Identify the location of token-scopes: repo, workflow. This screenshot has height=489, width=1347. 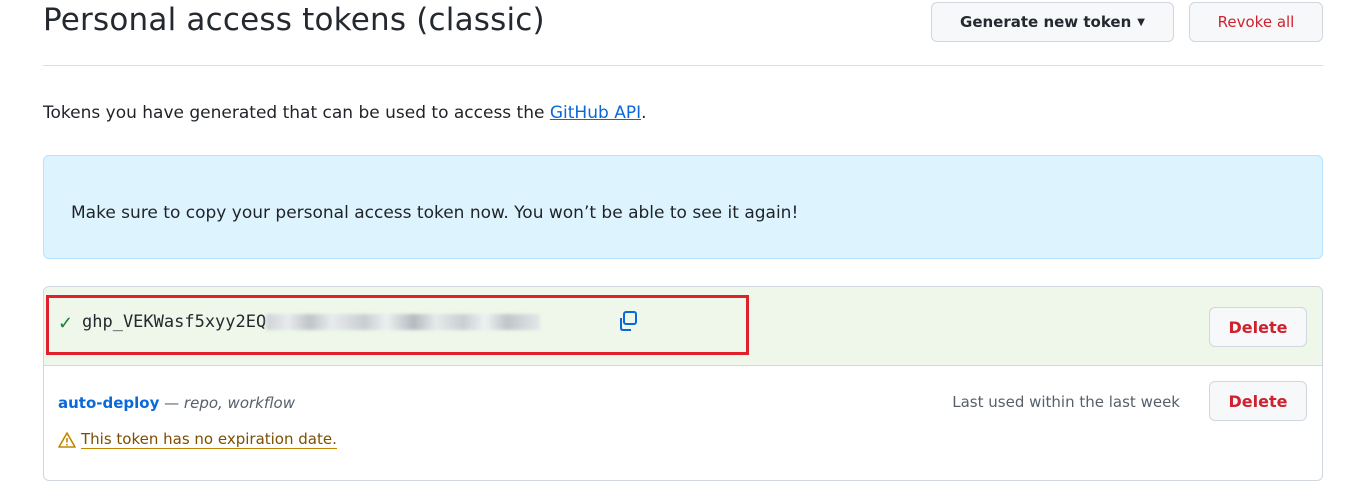
(239, 403).